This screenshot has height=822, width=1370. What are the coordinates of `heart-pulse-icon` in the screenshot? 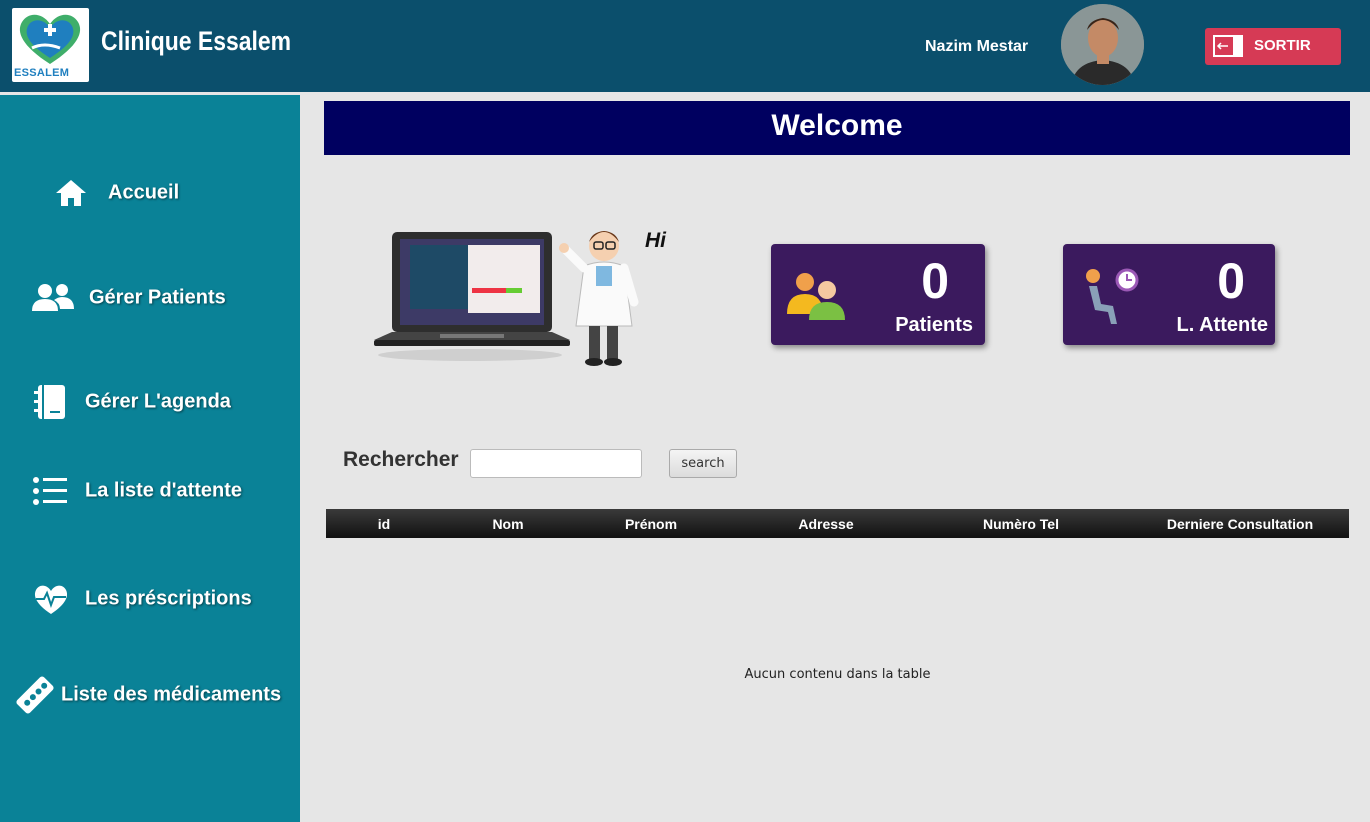 It's located at (51, 599).